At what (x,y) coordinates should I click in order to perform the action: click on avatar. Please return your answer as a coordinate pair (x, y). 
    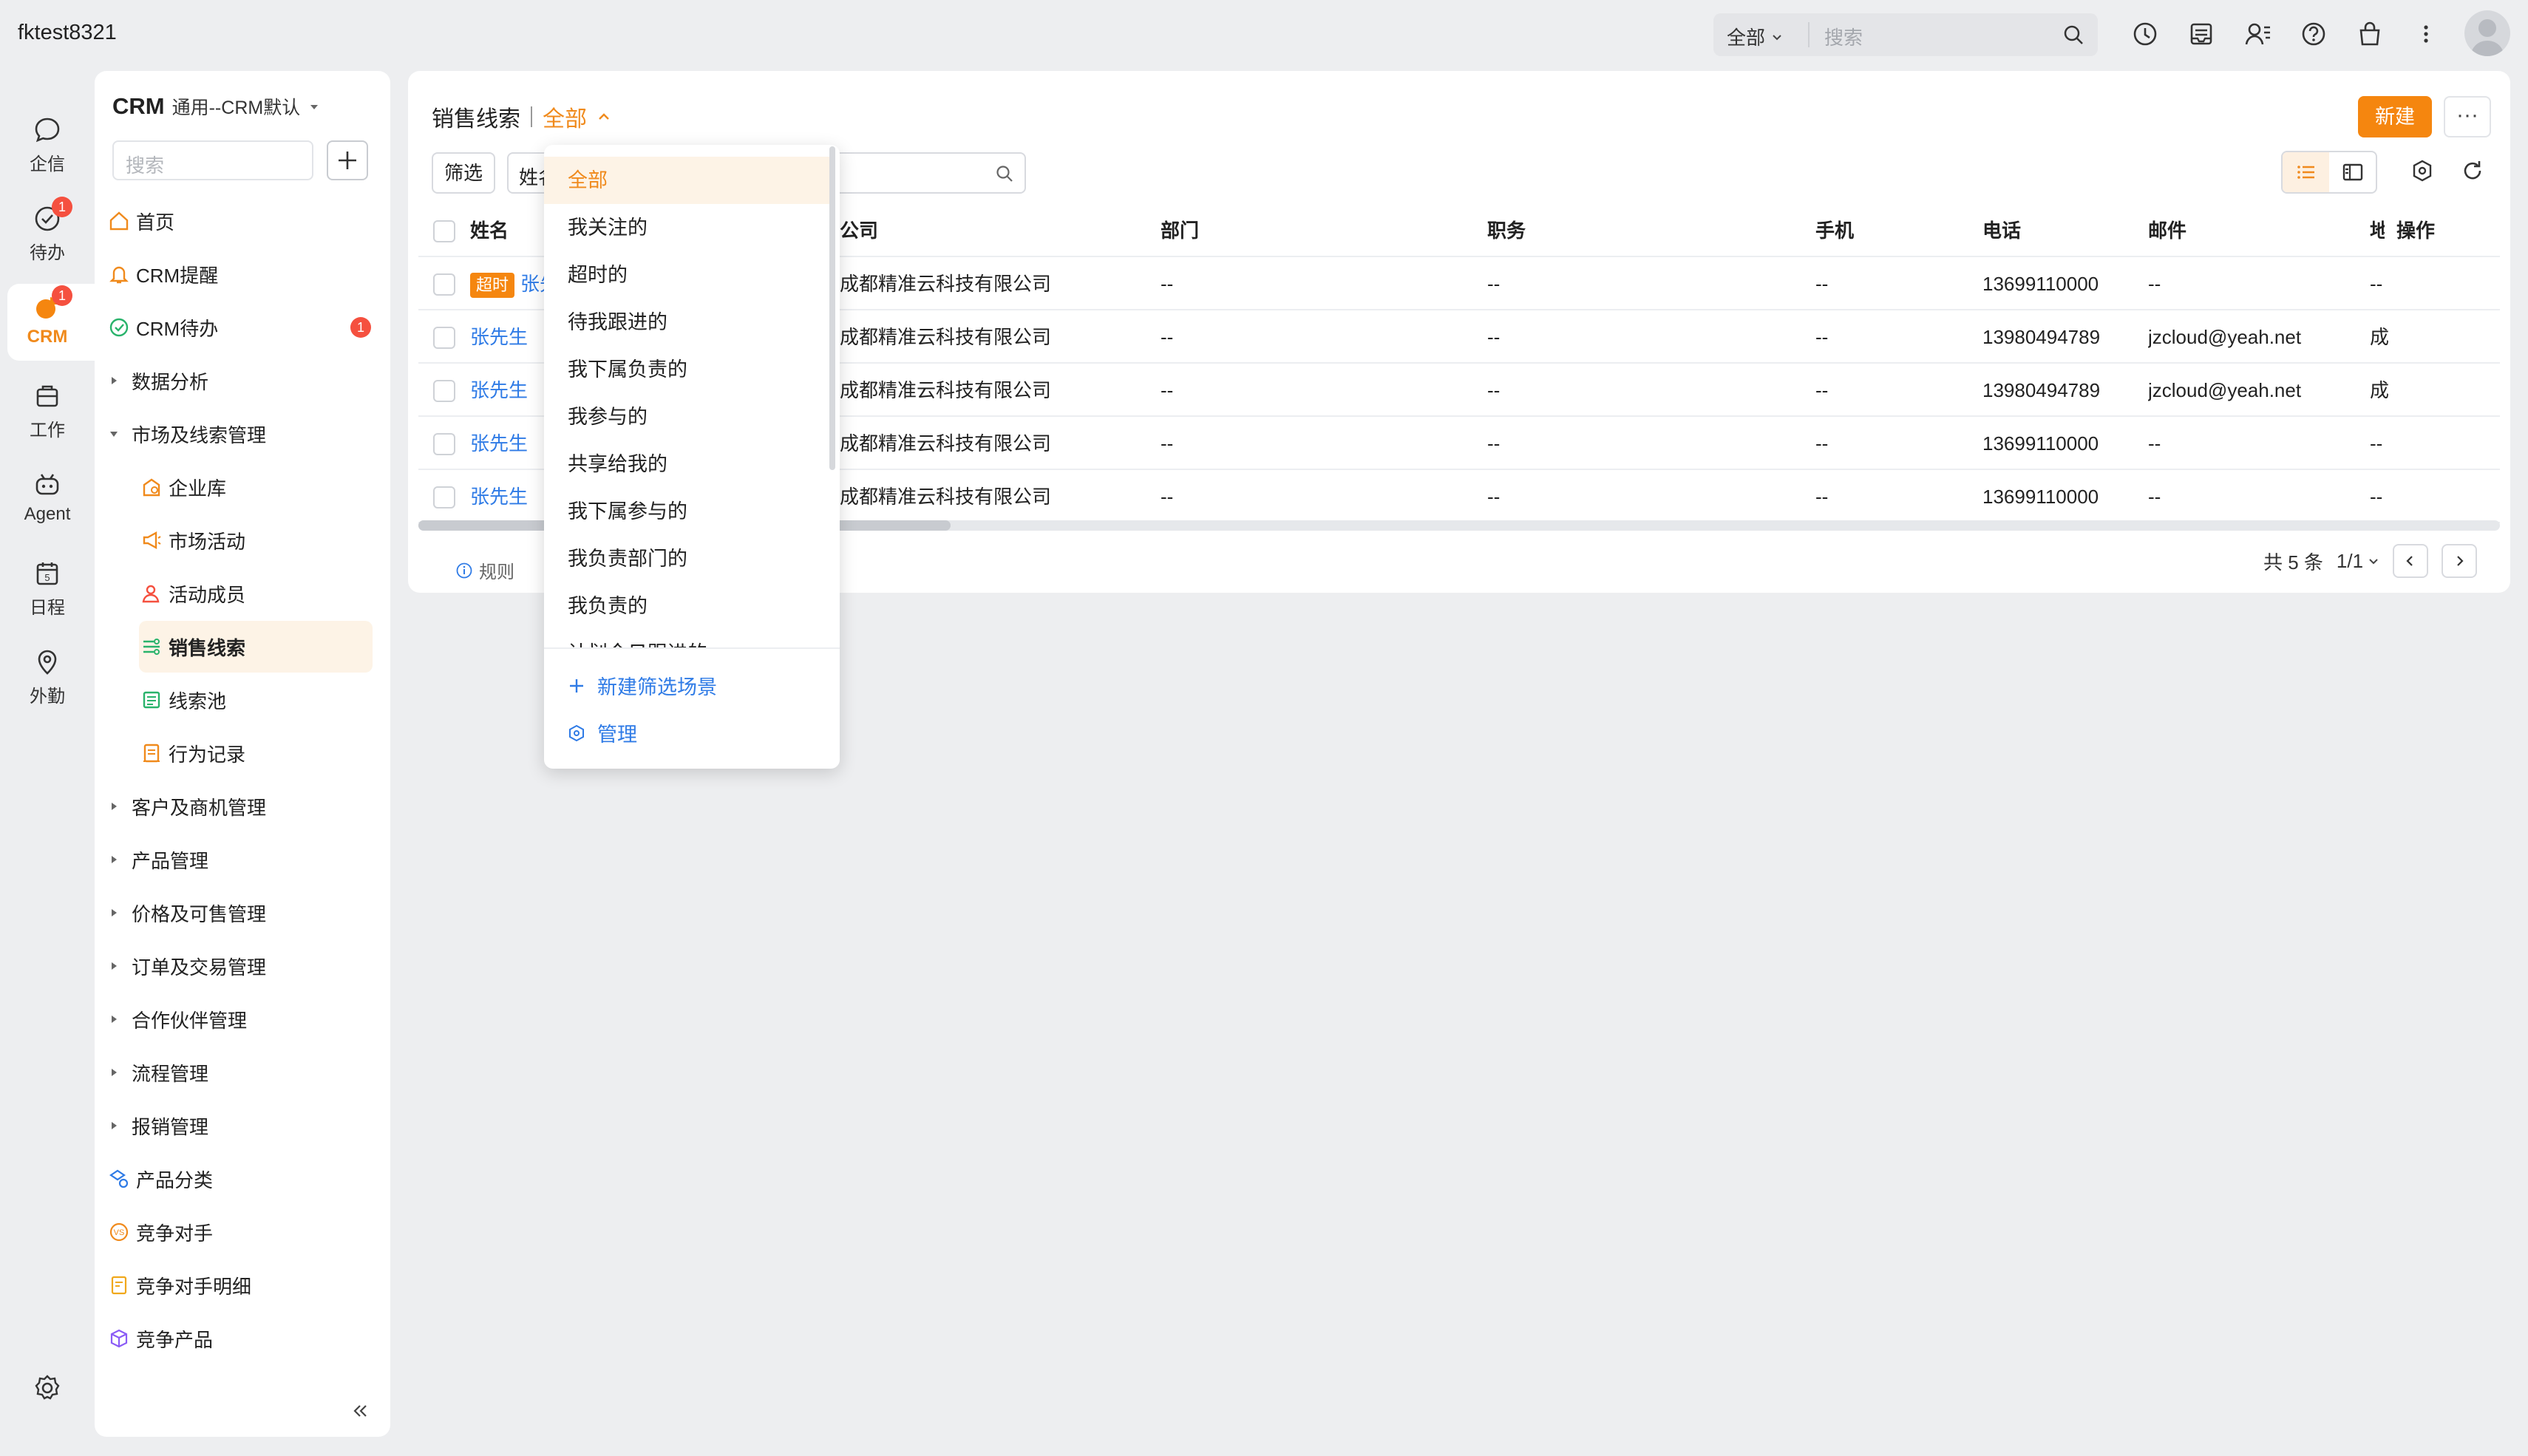
    Looking at the image, I should click on (2487, 33).